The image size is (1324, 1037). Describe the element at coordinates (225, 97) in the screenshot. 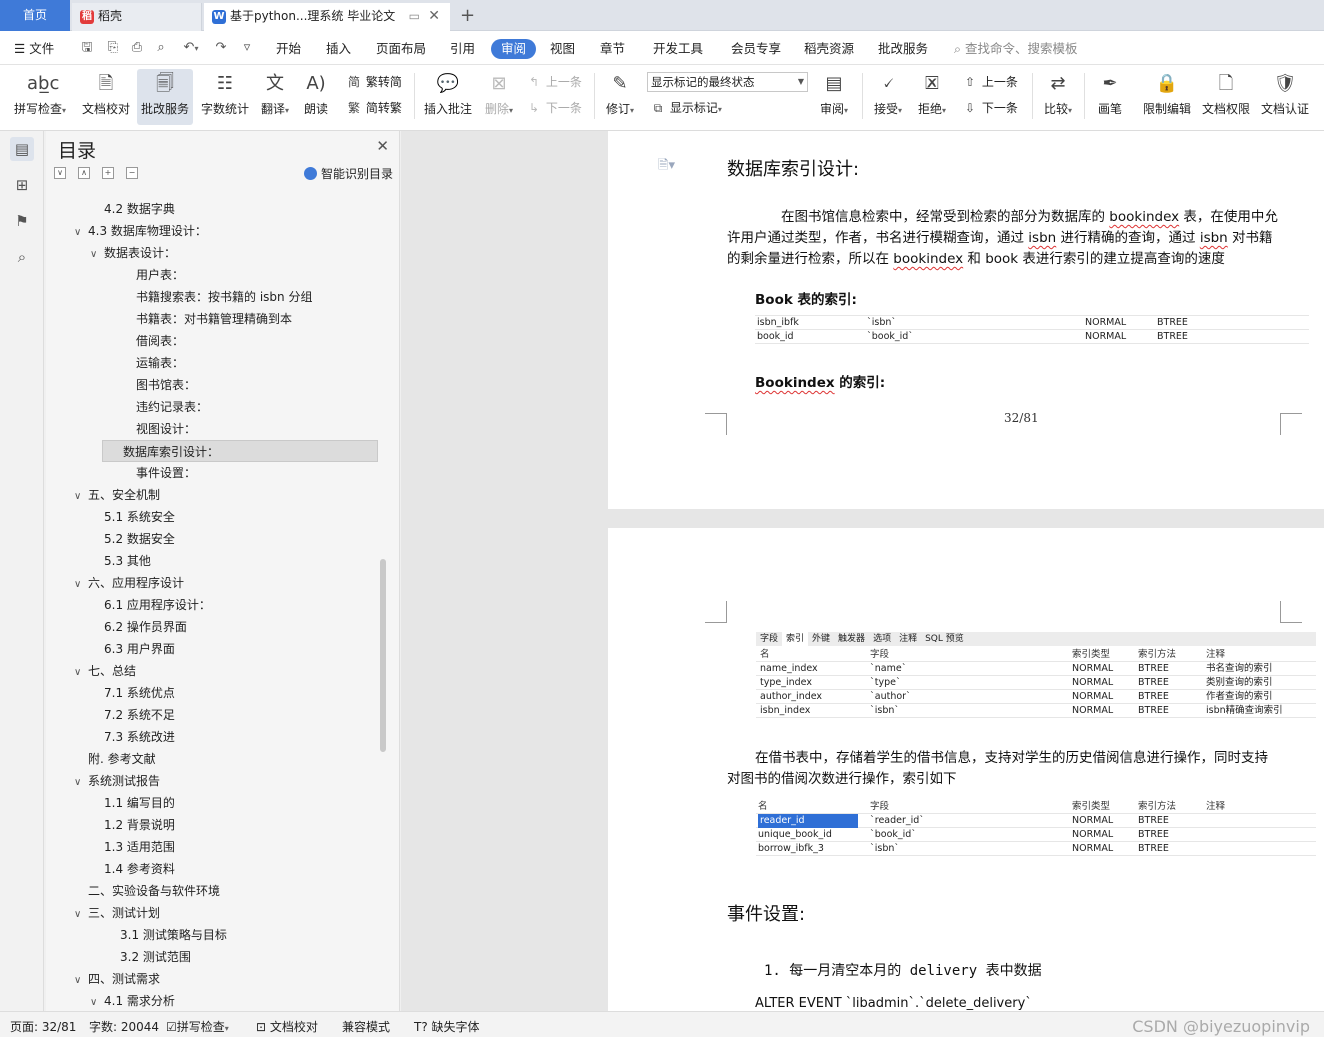

I see `word-count-button: ☷ 字数统计` at that location.